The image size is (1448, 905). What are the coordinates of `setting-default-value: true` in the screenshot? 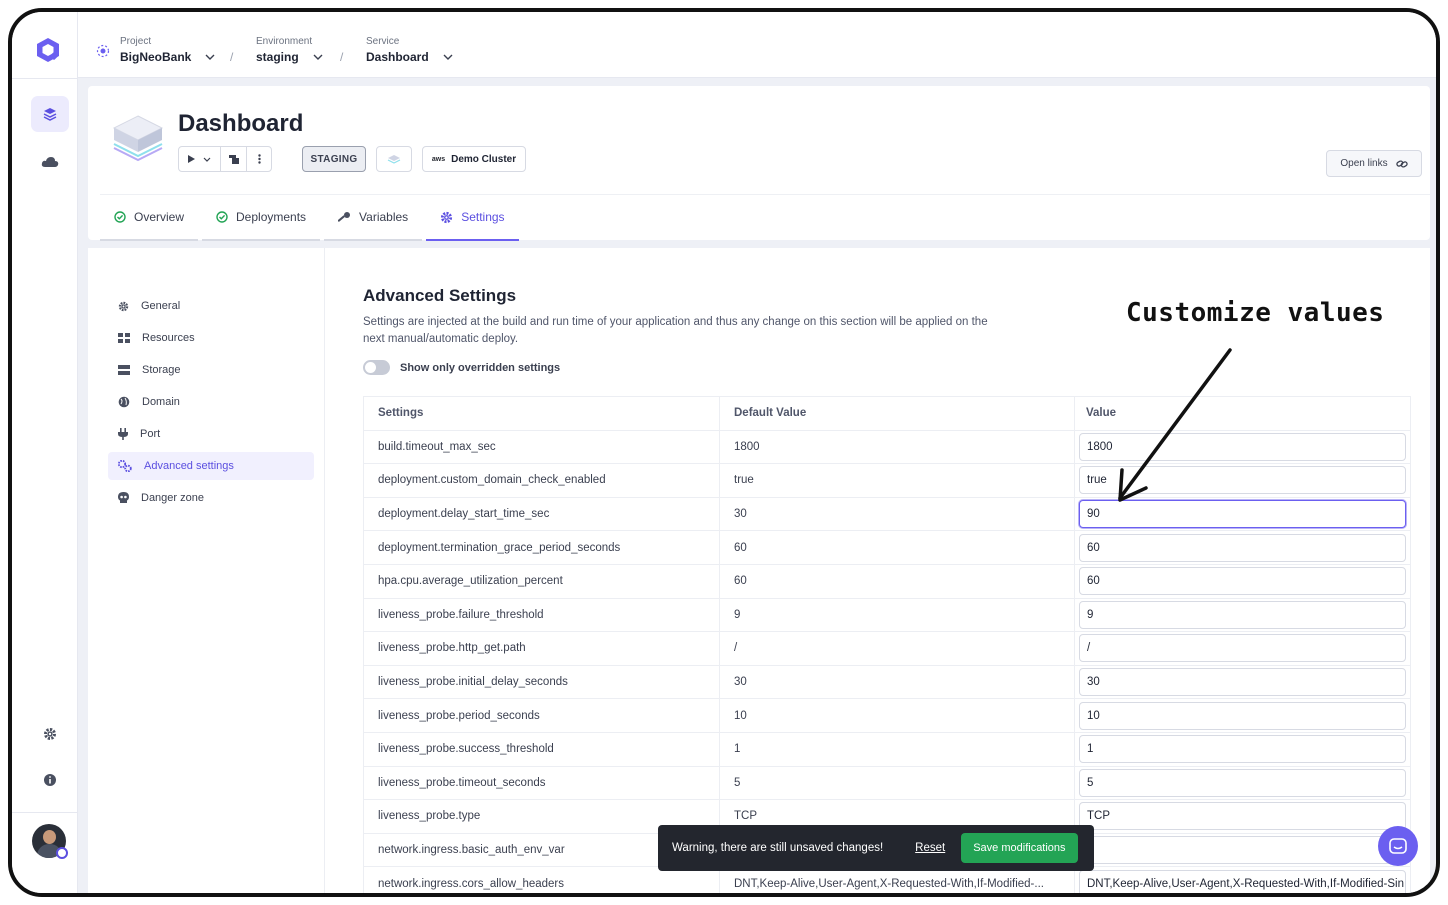 It's located at (897, 480).